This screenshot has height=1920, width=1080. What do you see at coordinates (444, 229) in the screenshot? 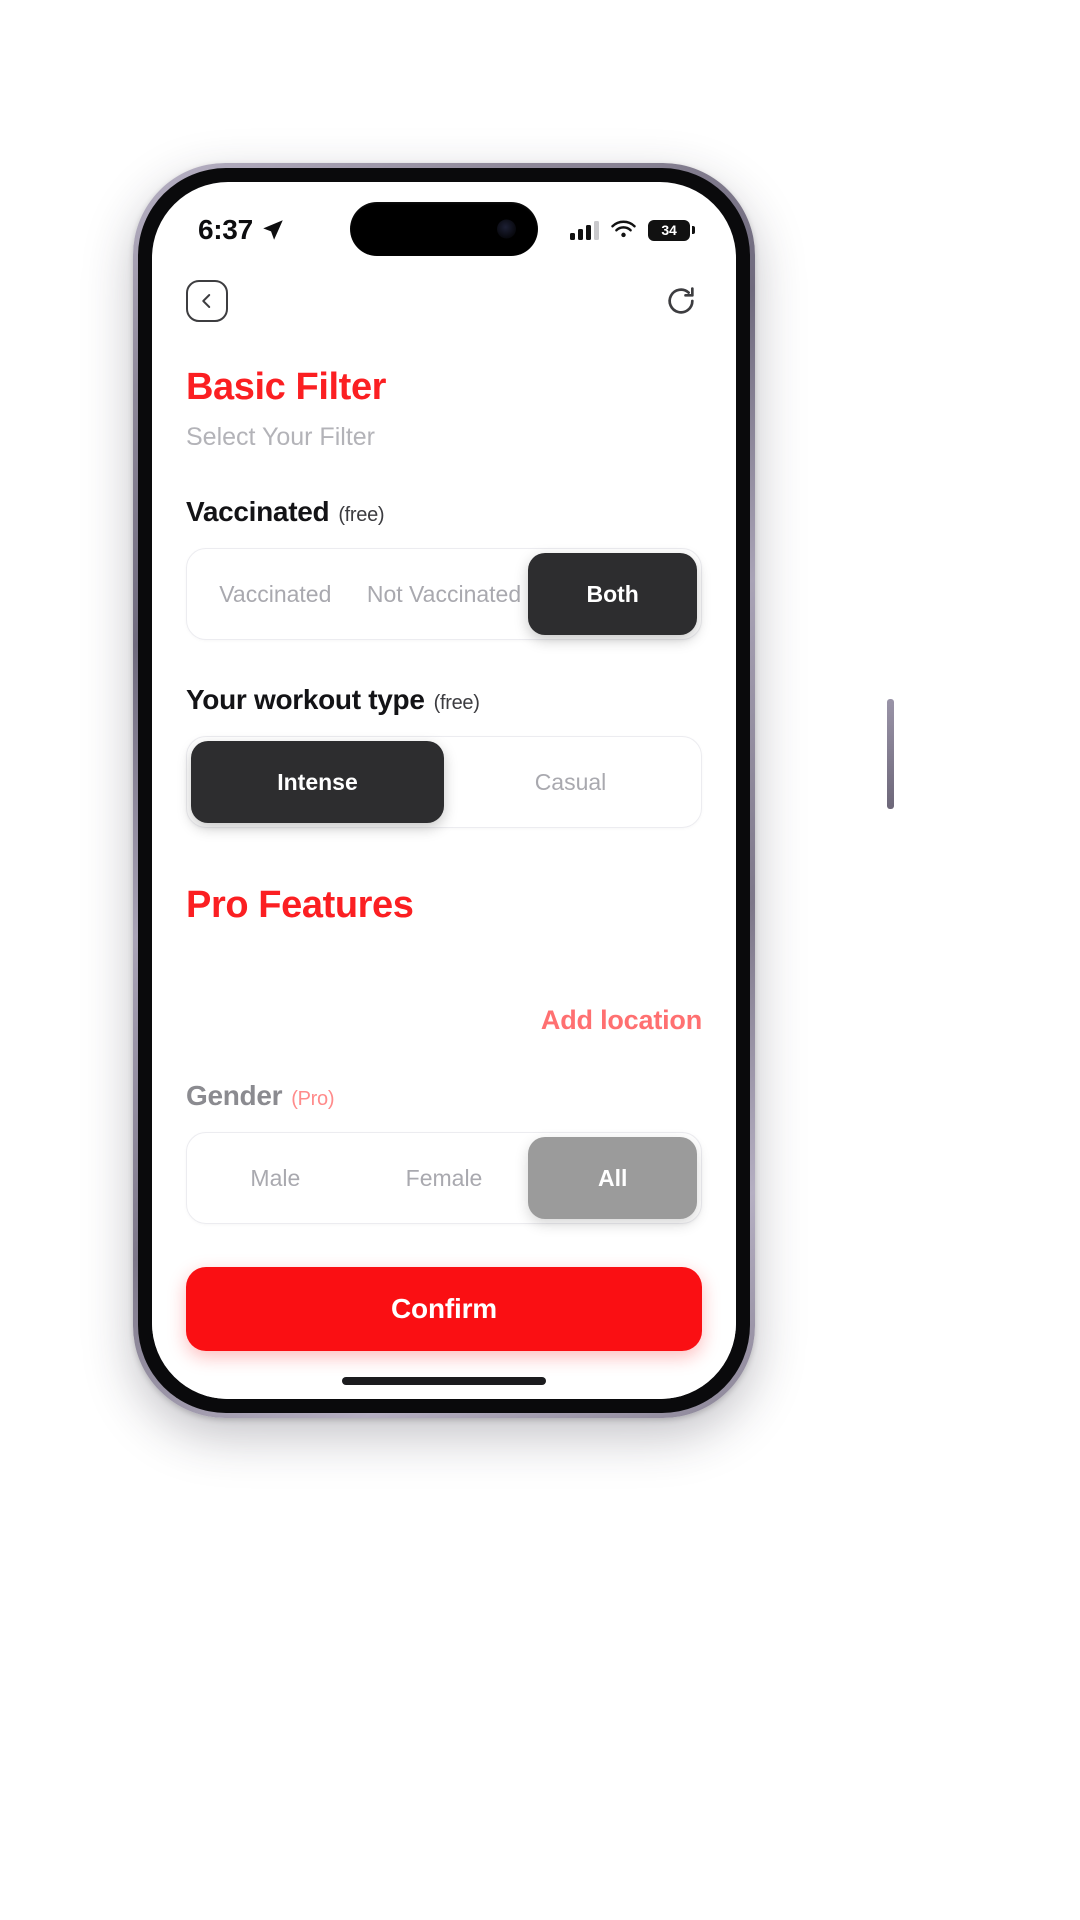
I see `dynamic-island` at bounding box center [444, 229].